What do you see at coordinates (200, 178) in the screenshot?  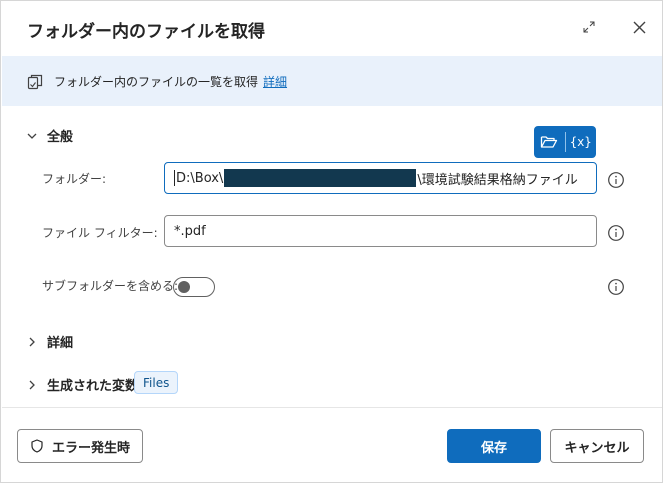 I see `folder-value-prefix: D:\Box\` at bounding box center [200, 178].